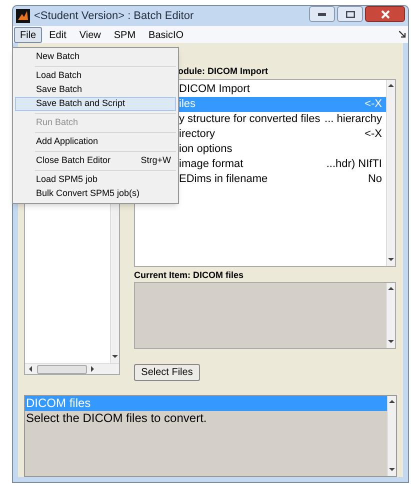 The height and width of the screenshot is (486, 411). I want to click on maximize-icon, so click(350, 14).